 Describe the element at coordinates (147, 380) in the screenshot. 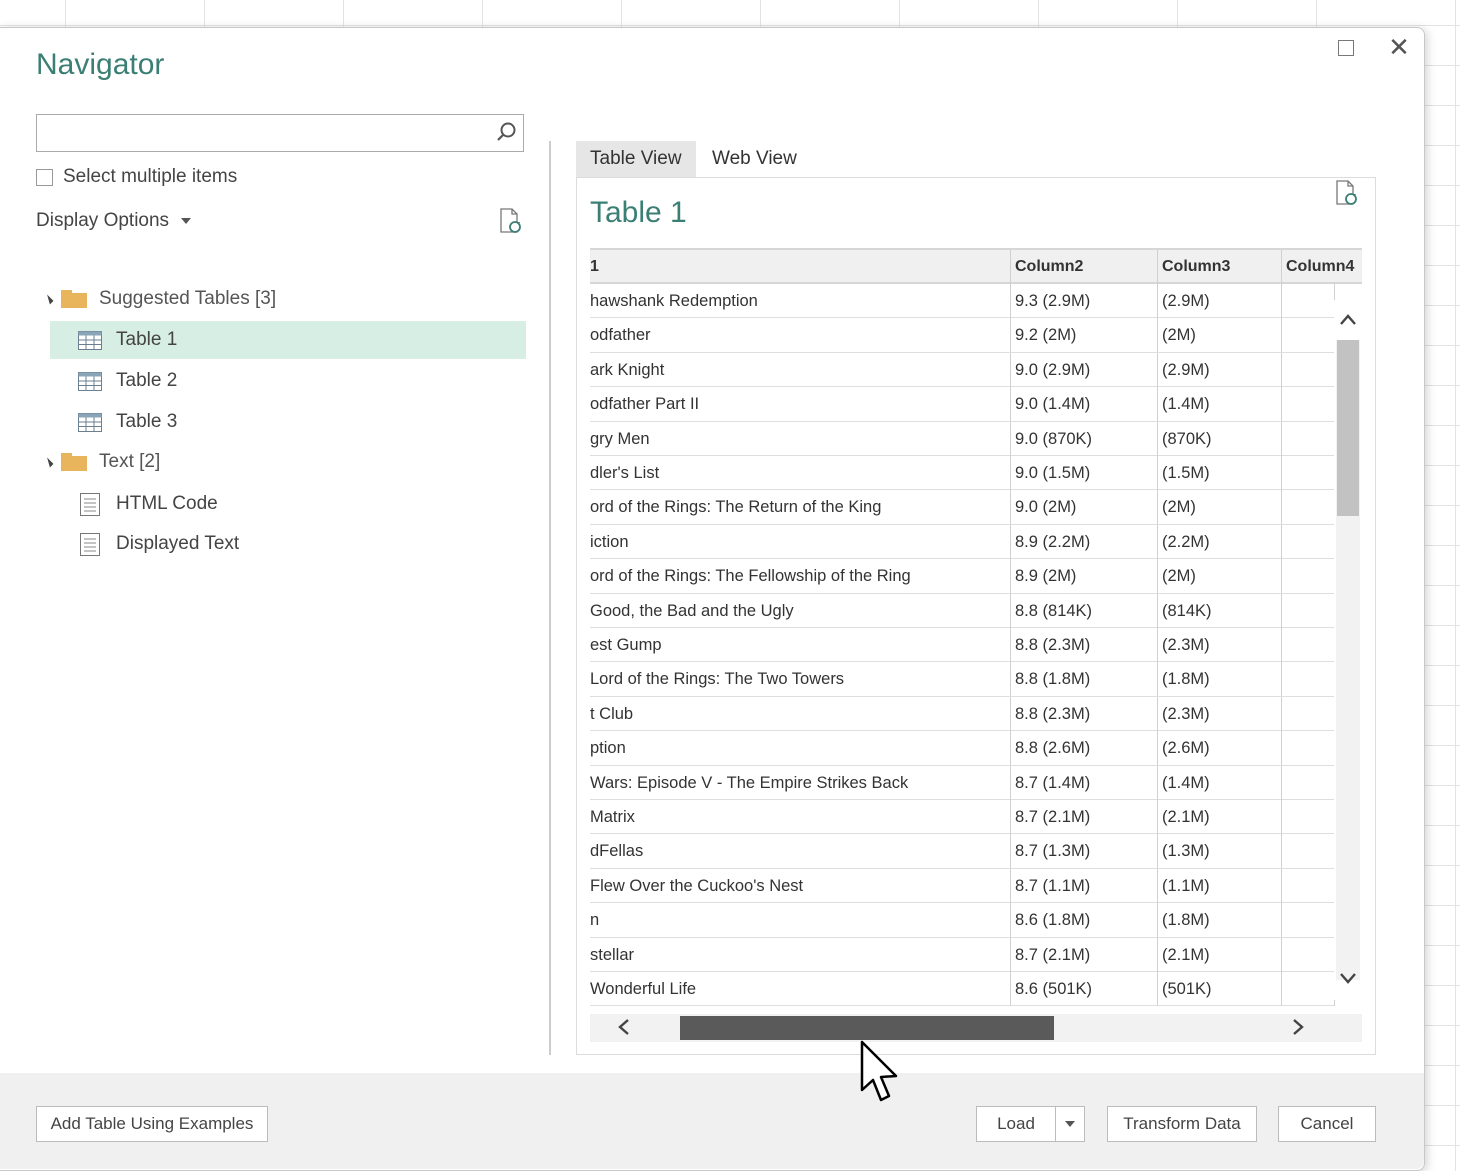

I see `tree-item-label: Table 2` at that location.